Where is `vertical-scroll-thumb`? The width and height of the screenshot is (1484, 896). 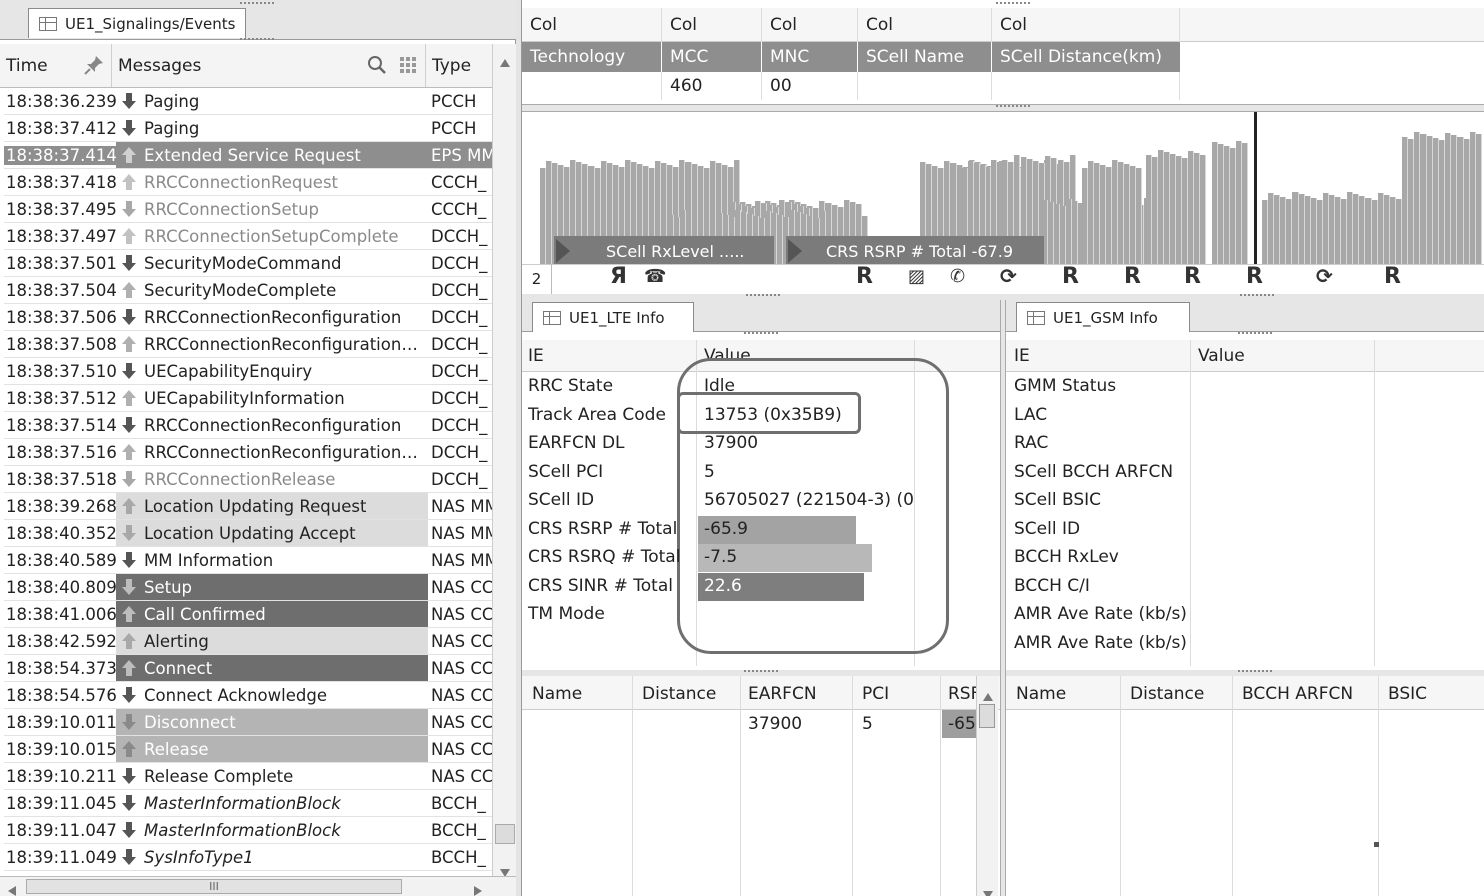 vertical-scroll-thumb is located at coordinates (505, 834).